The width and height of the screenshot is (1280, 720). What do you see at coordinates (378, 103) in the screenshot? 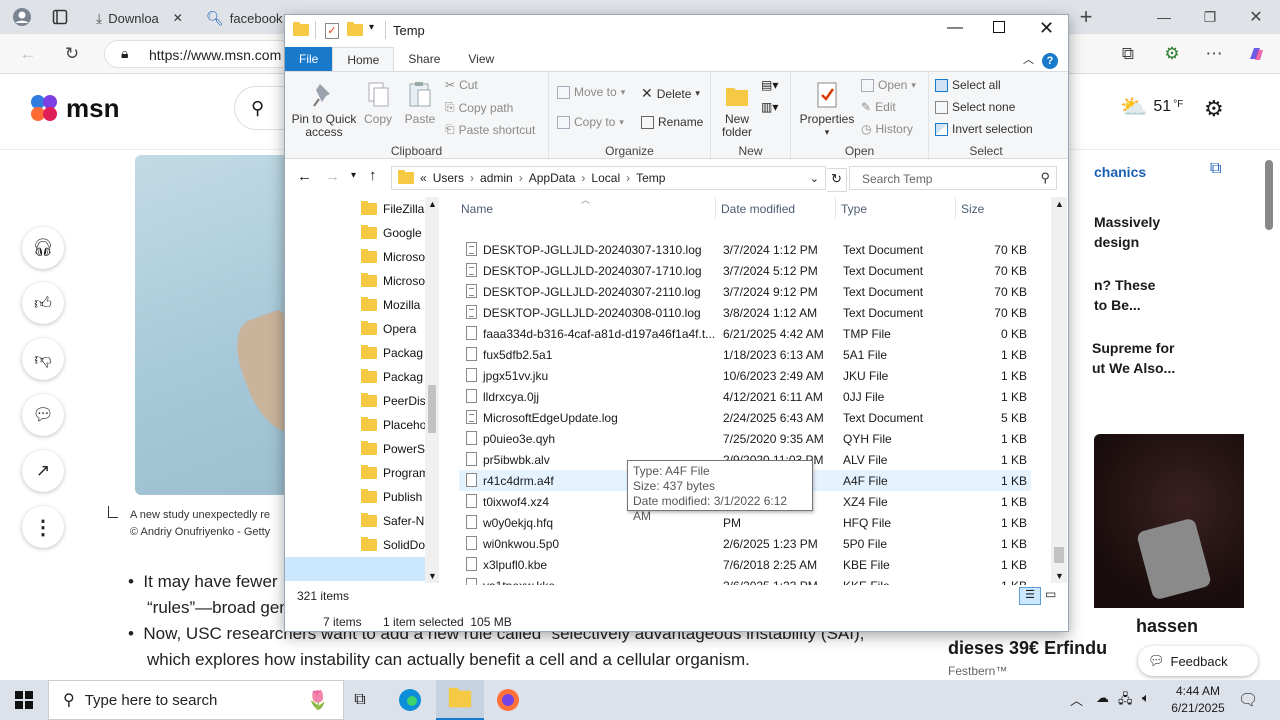
I see `copy-button: Copy` at bounding box center [378, 103].